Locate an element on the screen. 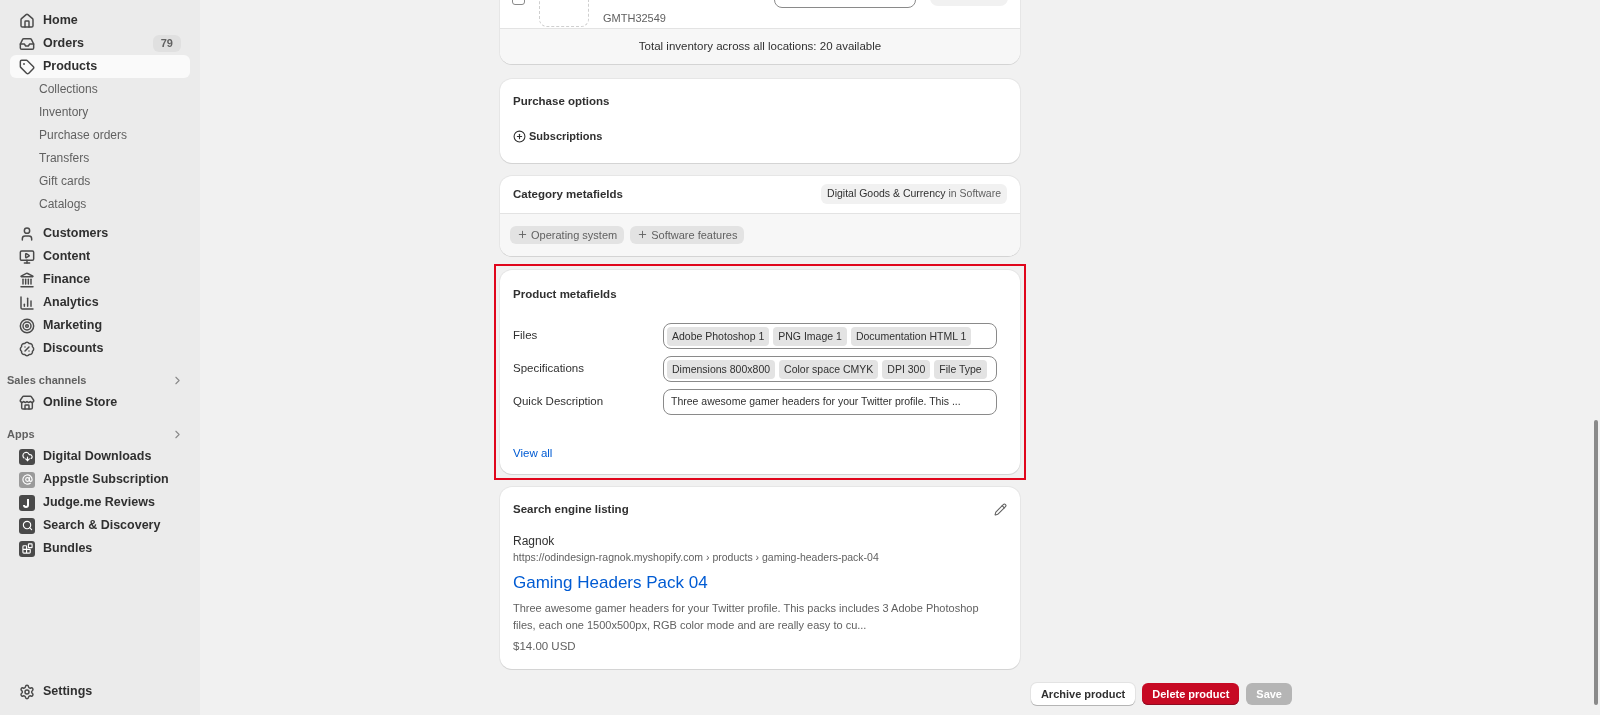  metafield-label: Files is located at coordinates (526, 336).